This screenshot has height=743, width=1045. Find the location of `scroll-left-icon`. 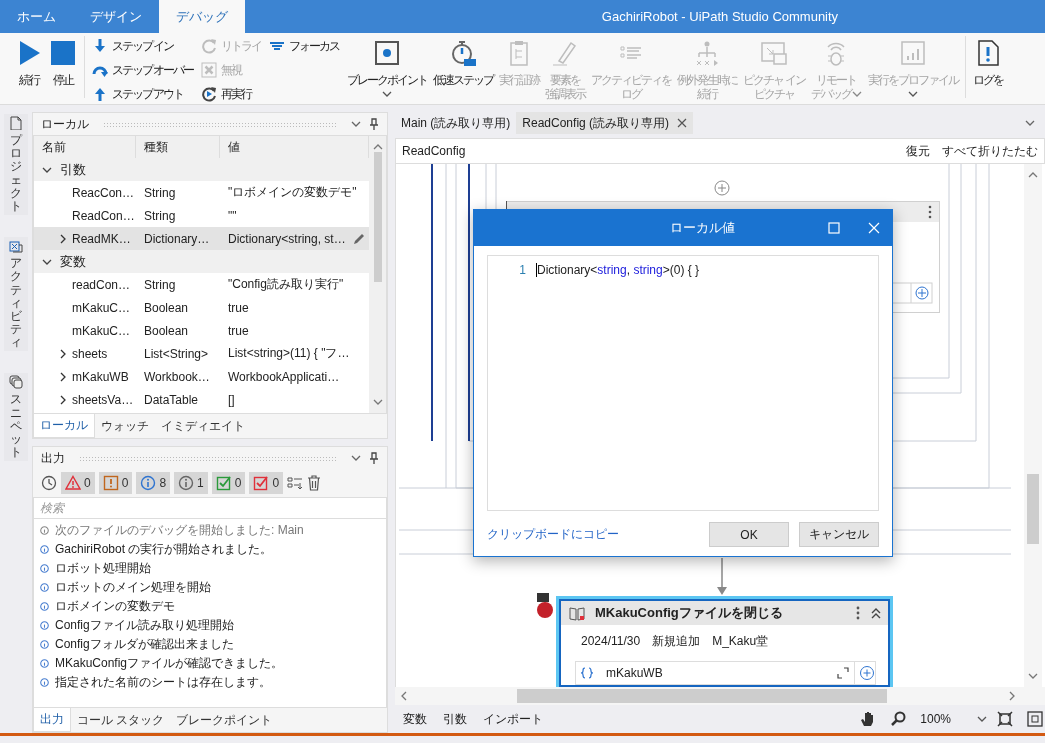

scroll-left-icon is located at coordinates (404, 696).